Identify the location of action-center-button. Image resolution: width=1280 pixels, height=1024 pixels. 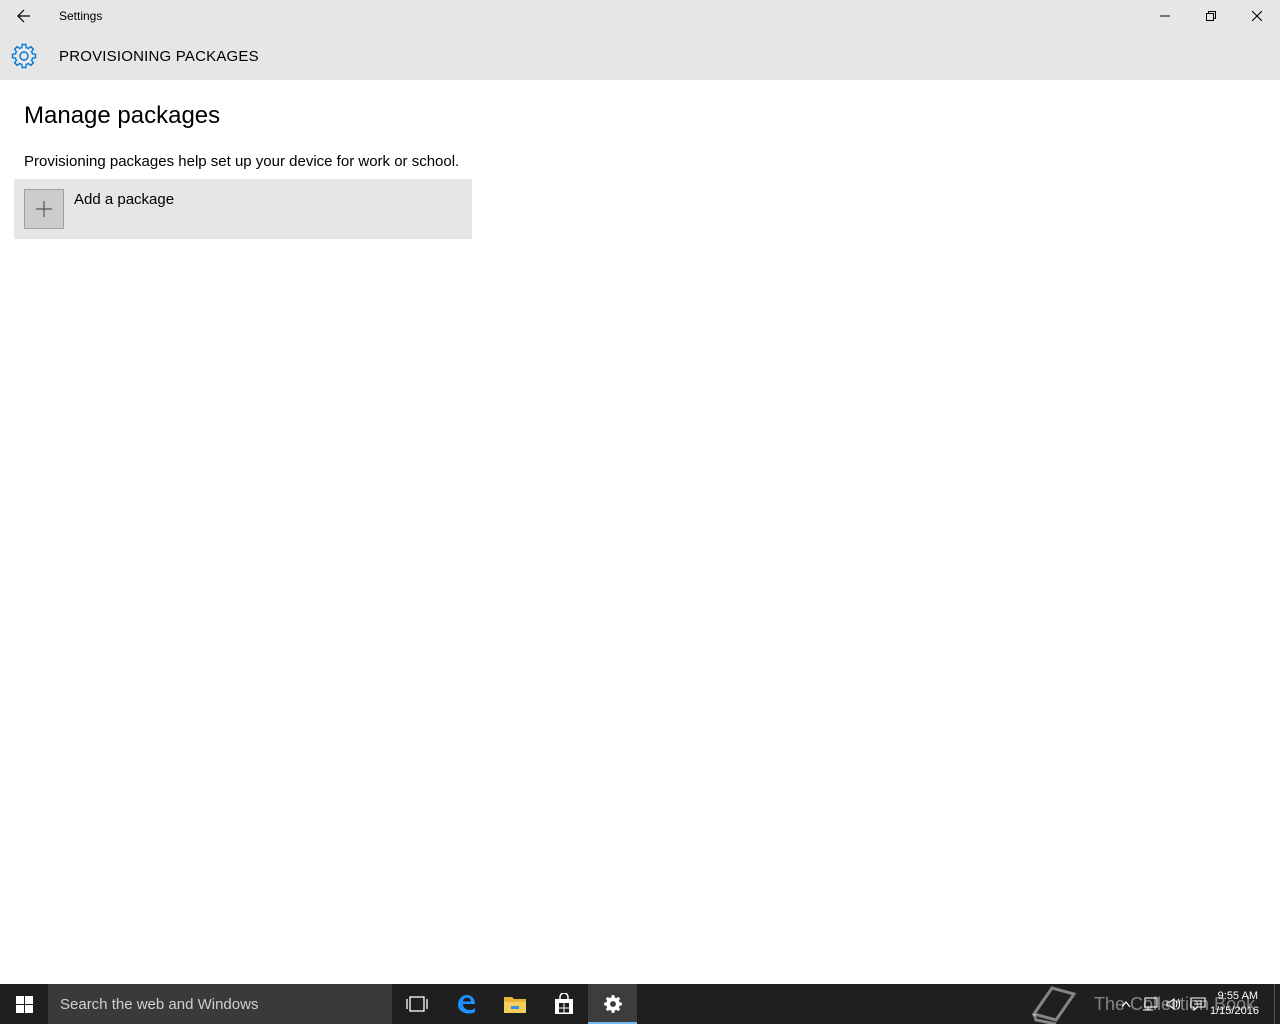
(1198, 1004).